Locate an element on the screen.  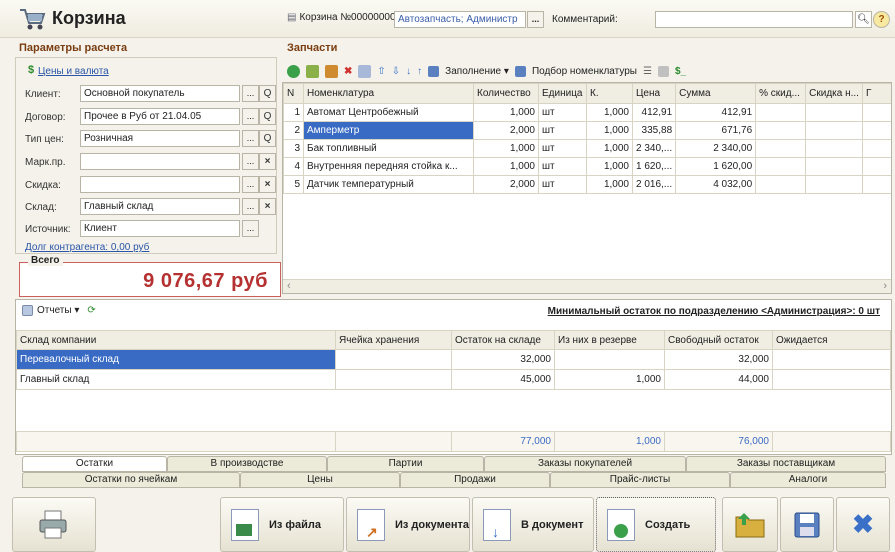
to-document-button: ↓ В документ is located at coordinates (533, 524).